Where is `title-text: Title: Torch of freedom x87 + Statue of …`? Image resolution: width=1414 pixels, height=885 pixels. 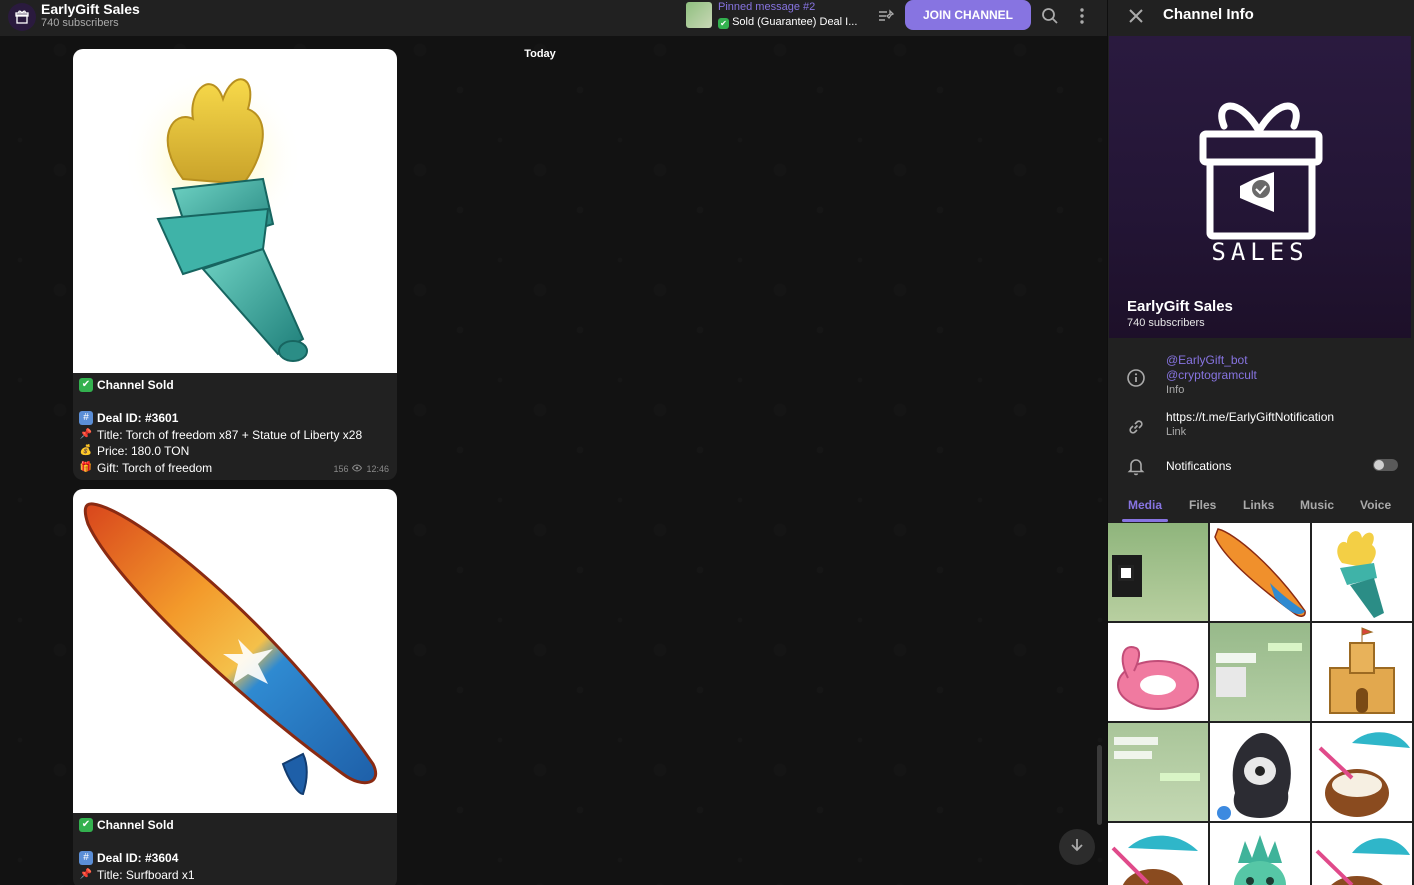
title-text: Title: Torch of freedom x87 + Statue of … is located at coordinates (230, 434).